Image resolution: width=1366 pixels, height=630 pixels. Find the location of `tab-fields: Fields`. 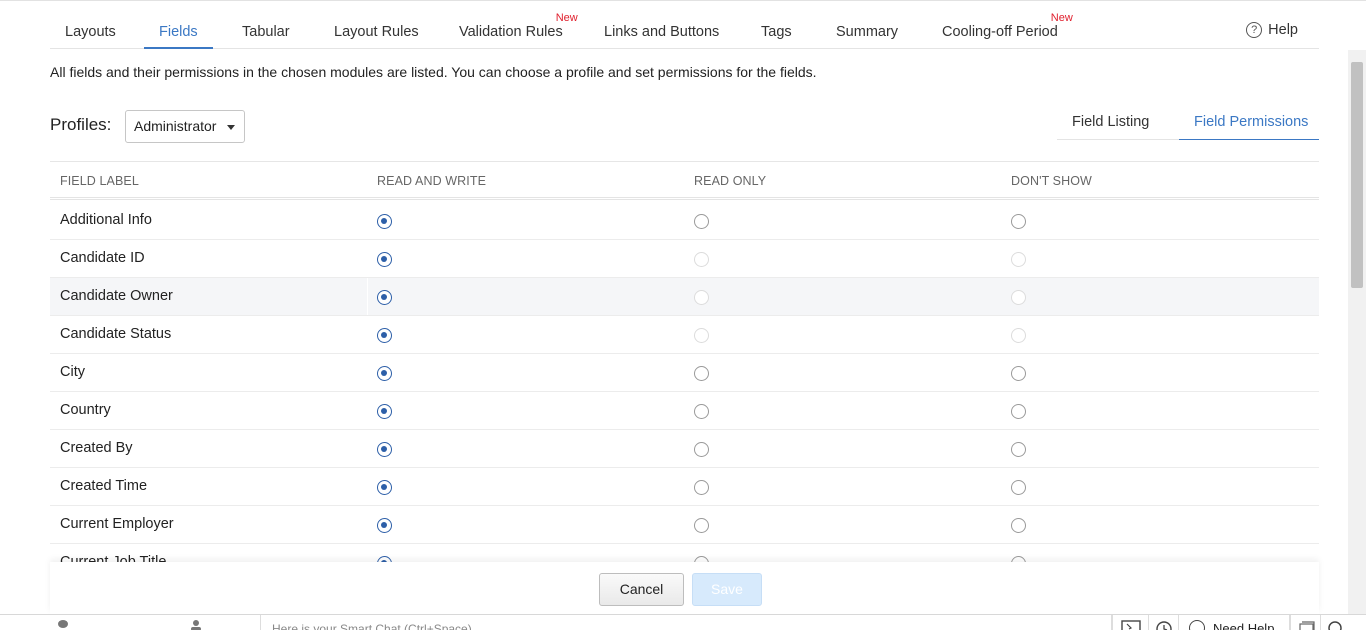

tab-fields: Fields is located at coordinates (178, 29).